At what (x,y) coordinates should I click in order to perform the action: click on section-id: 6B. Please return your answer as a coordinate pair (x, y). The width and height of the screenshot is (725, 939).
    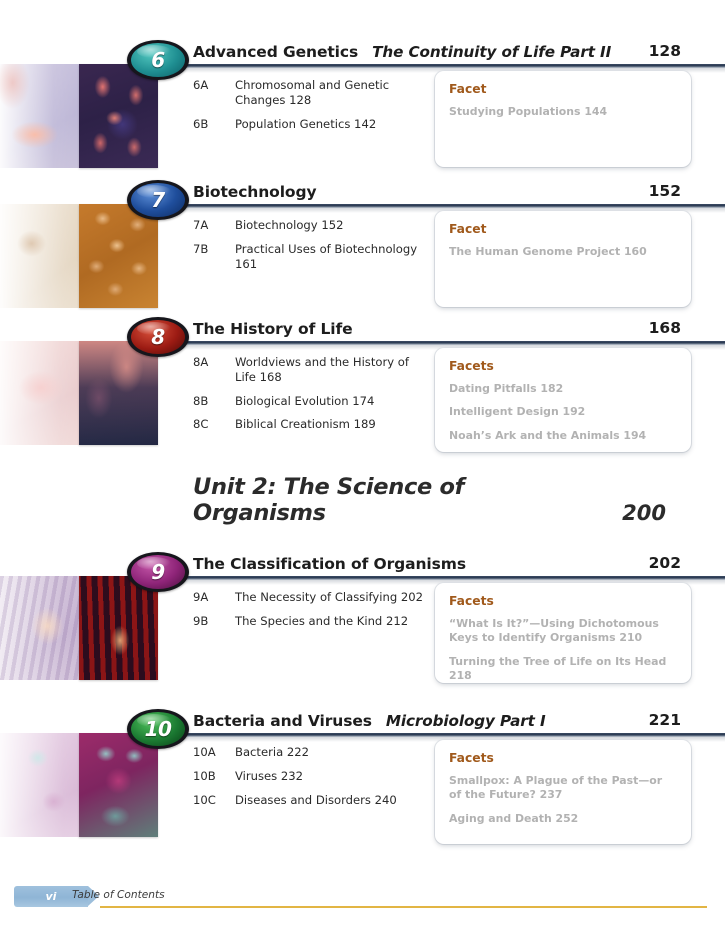
    Looking at the image, I should click on (201, 123).